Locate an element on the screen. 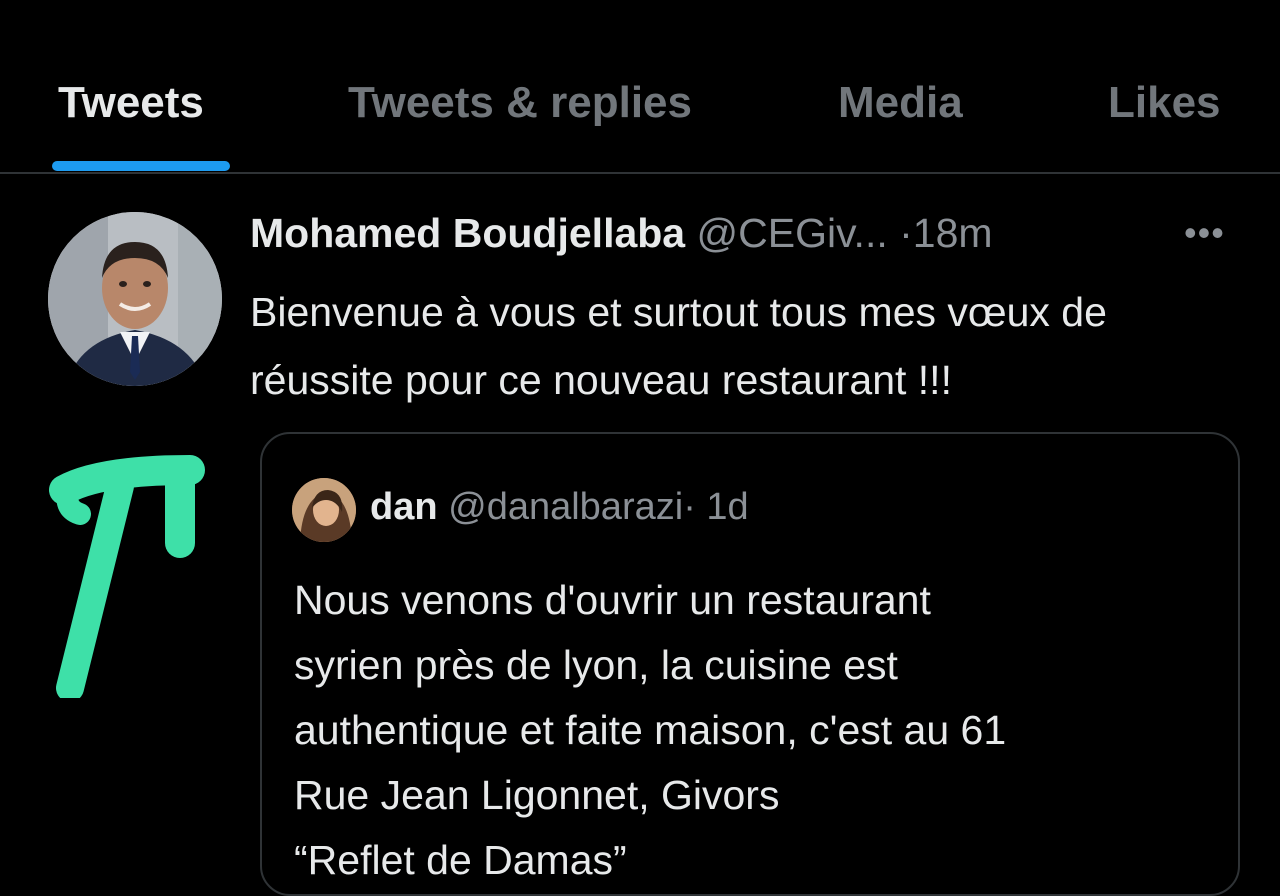 The image size is (1280, 896). avatar is located at coordinates (135, 299).